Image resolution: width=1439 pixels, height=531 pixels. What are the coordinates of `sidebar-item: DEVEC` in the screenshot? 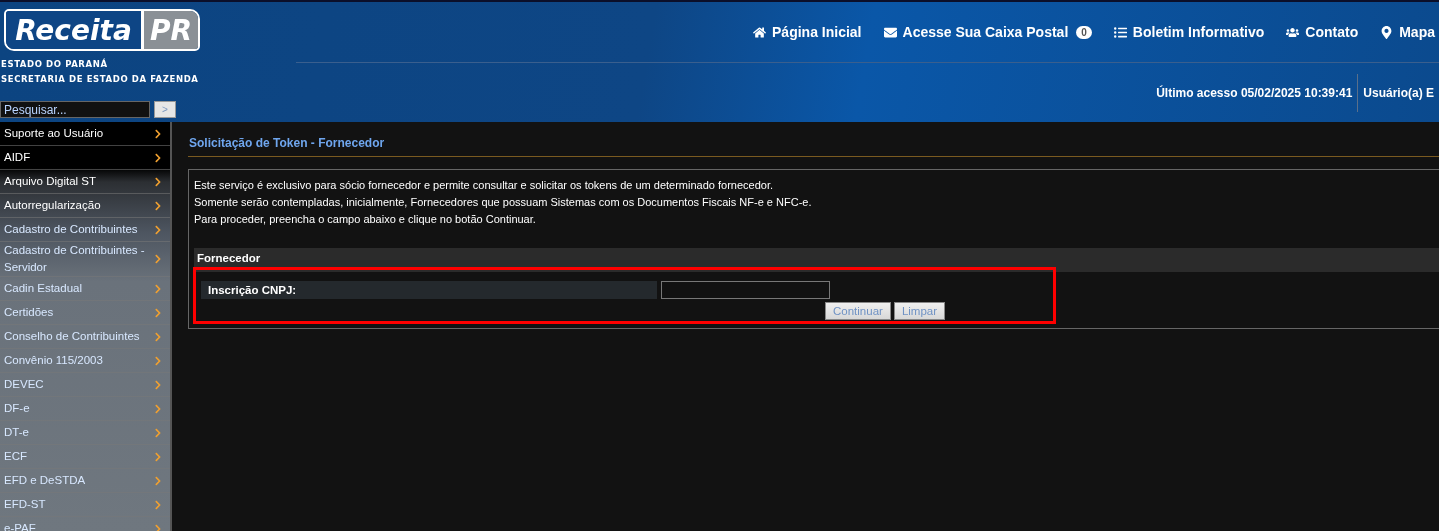 It's located at (85, 385).